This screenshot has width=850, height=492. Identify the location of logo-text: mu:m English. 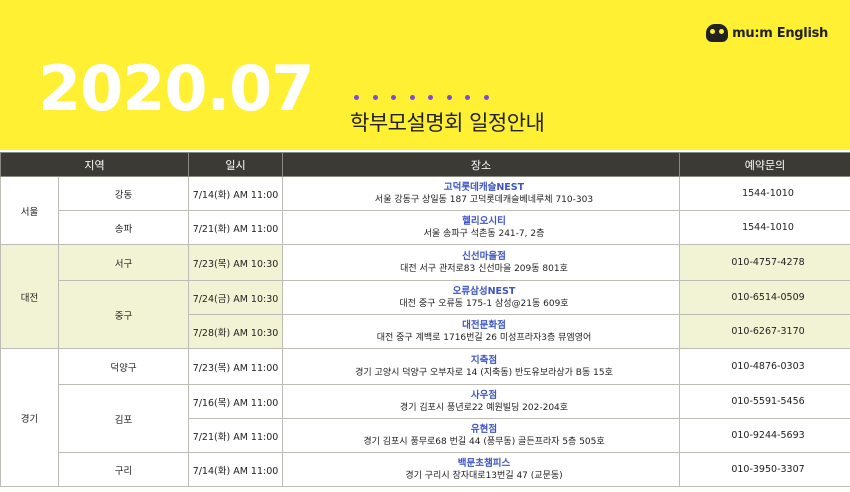
(780, 33).